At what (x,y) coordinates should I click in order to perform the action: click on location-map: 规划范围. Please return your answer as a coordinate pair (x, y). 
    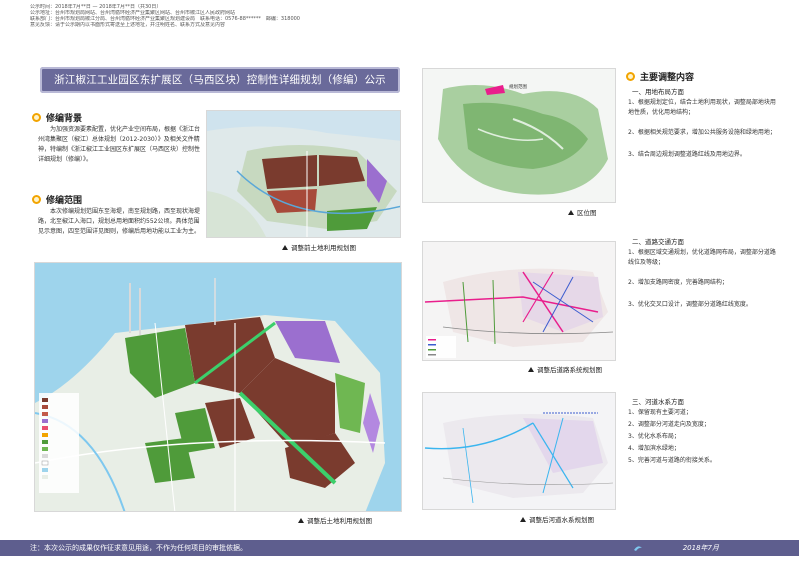
    Looking at the image, I should click on (519, 135).